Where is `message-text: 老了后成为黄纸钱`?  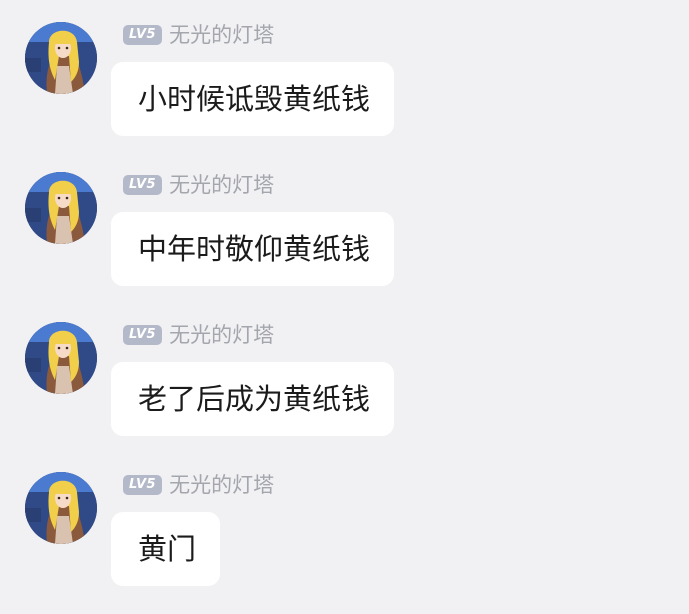
message-text: 老了后成为黄纸钱 is located at coordinates (254, 399).